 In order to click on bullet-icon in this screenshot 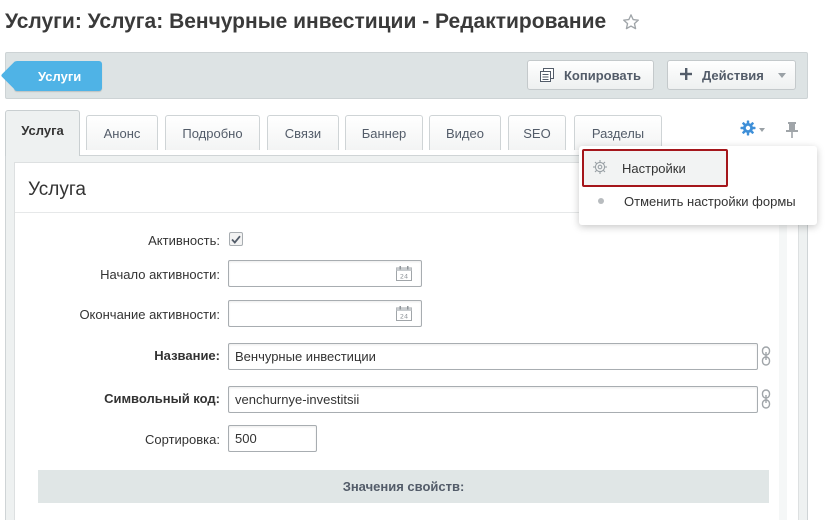, I will do `click(601, 201)`.